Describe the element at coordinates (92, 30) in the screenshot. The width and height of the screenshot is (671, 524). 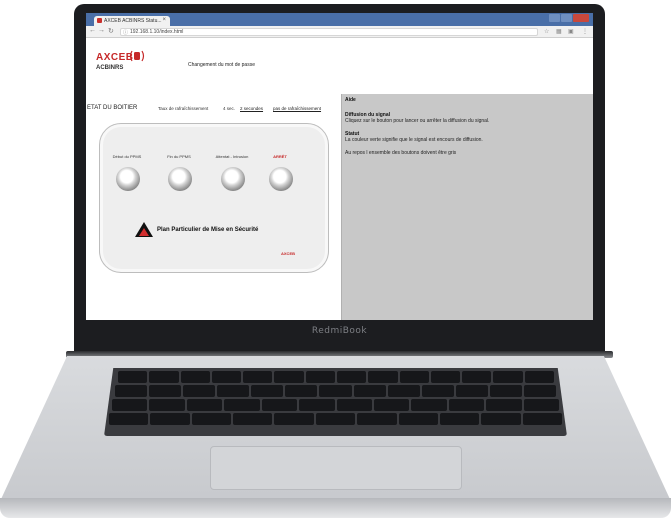
I see `back-icon: ←` at that location.